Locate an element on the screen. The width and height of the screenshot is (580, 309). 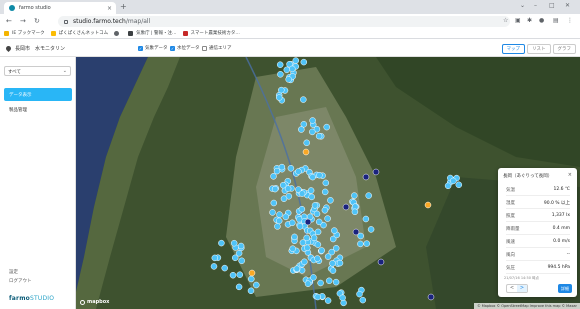
sidebar-item-settings: 設定 is located at coordinates (13, 272).